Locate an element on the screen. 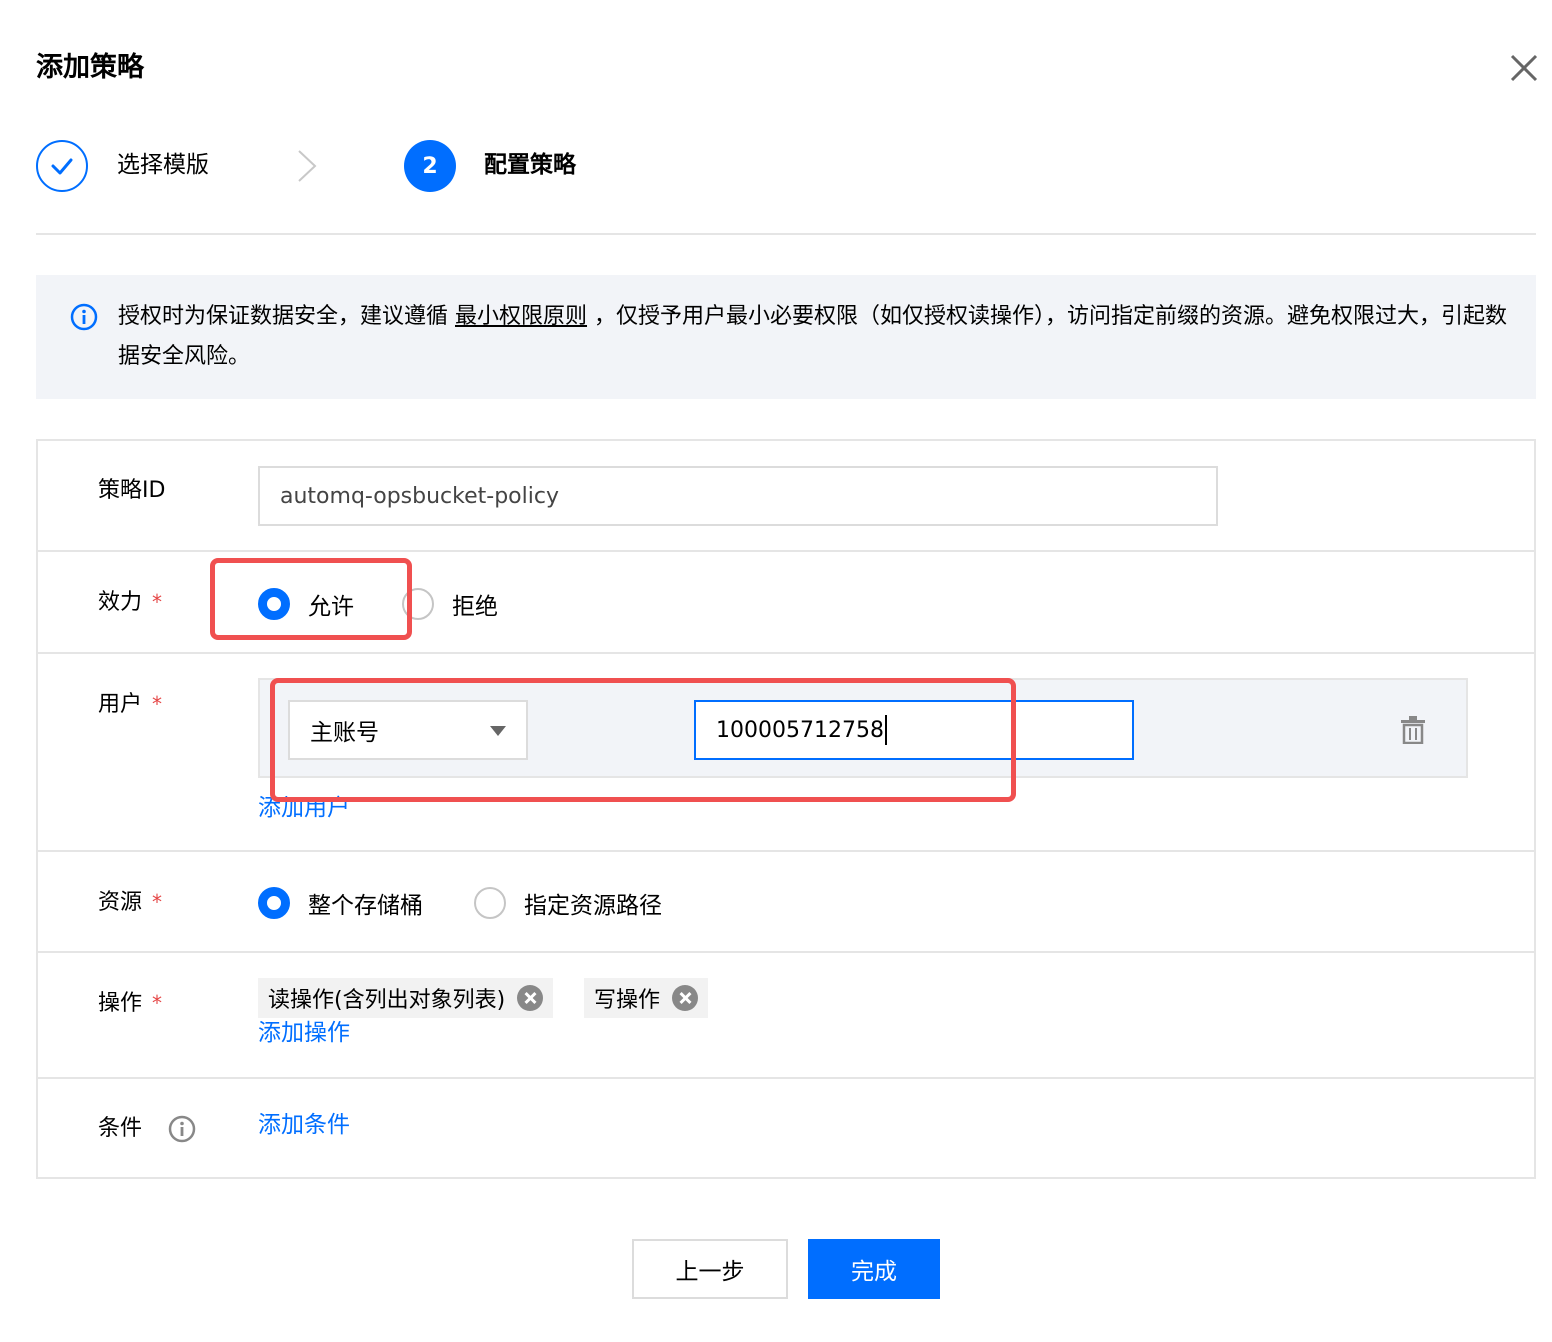  radio-unchecked-icon is located at coordinates (490, 903).